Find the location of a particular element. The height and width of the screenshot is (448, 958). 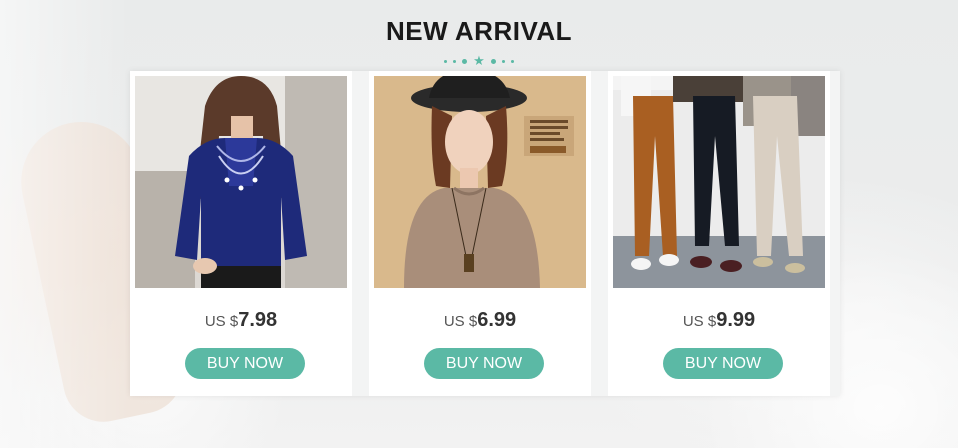

tan-sweater-photo is located at coordinates (480, 182).